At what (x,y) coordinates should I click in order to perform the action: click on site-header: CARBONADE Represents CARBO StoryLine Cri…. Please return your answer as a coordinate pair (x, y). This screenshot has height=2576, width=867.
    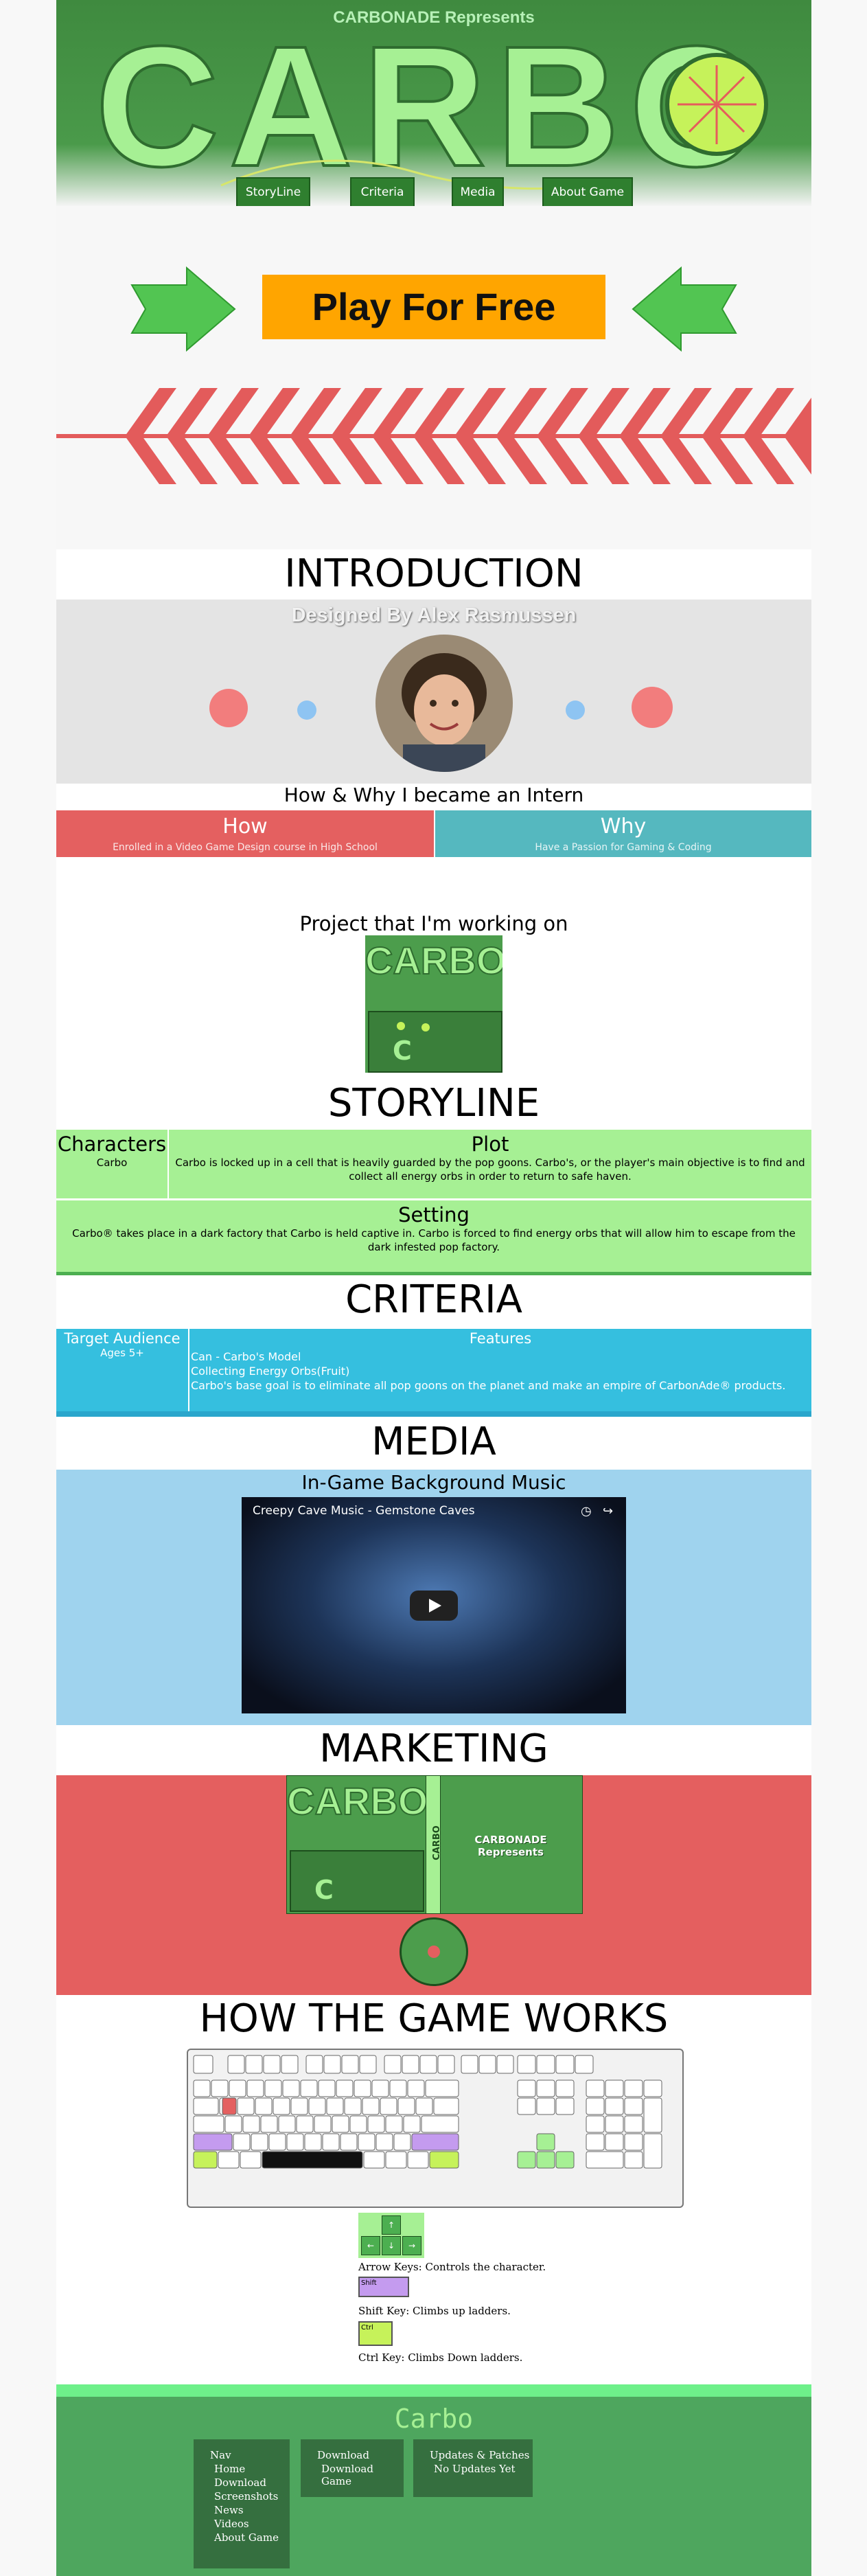
    Looking at the image, I should click on (433, 103).